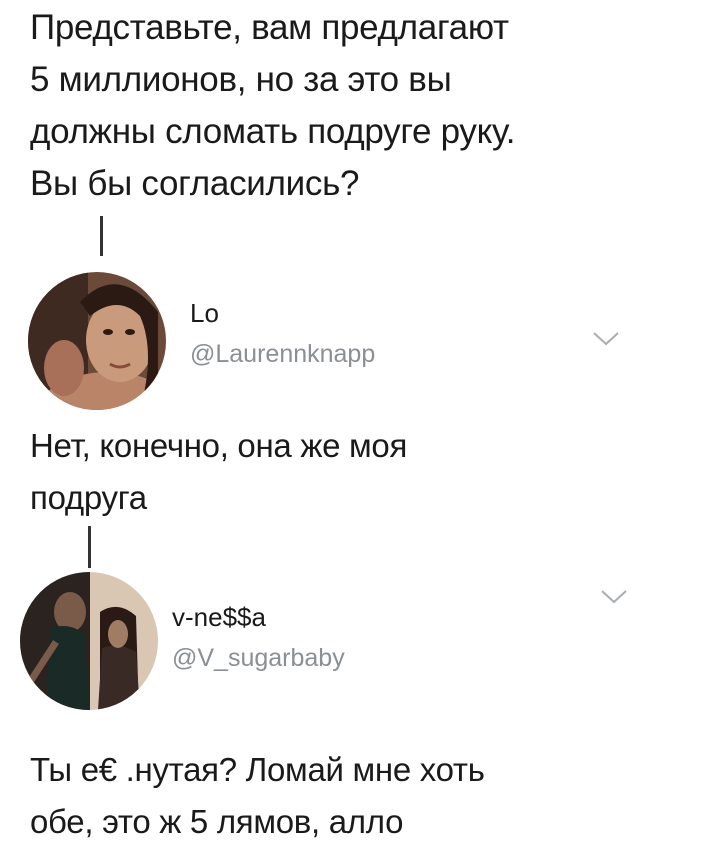 The width and height of the screenshot is (720, 860). What do you see at coordinates (282, 354) in the screenshot?
I see `user-handle: @Laurennknapp` at bounding box center [282, 354].